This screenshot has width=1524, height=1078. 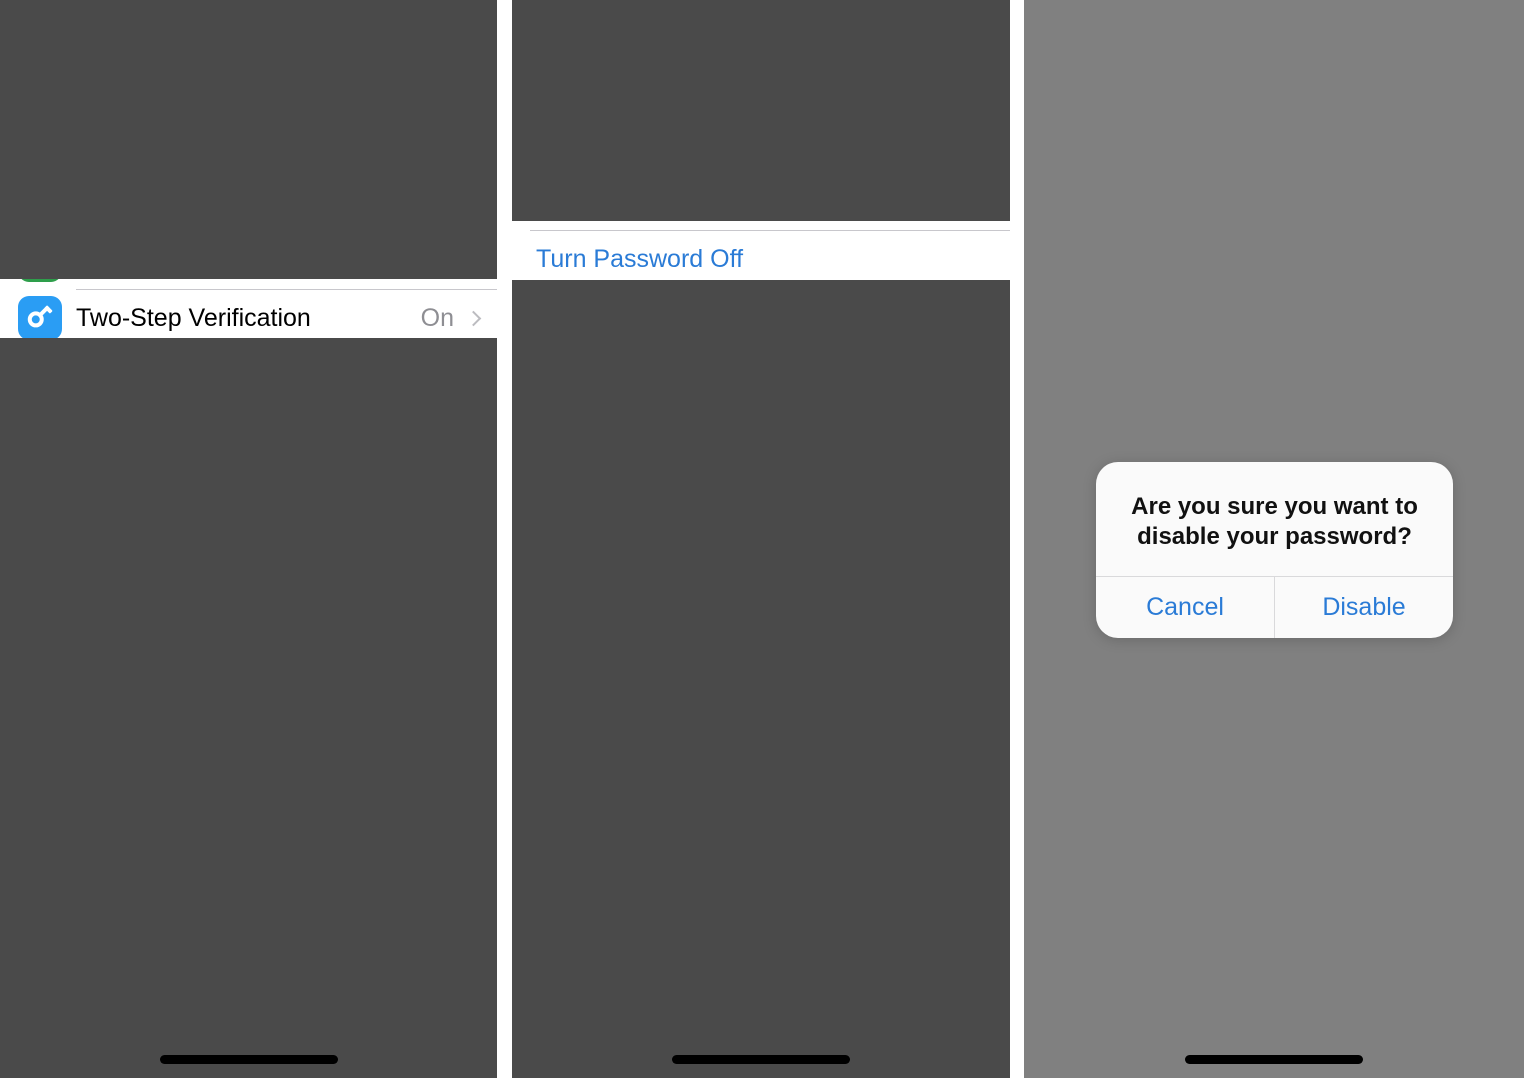 What do you see at coordinates (102, 431) in the screenshot?
I see `row-label: Phone Number` at bounding box center [102, 431].